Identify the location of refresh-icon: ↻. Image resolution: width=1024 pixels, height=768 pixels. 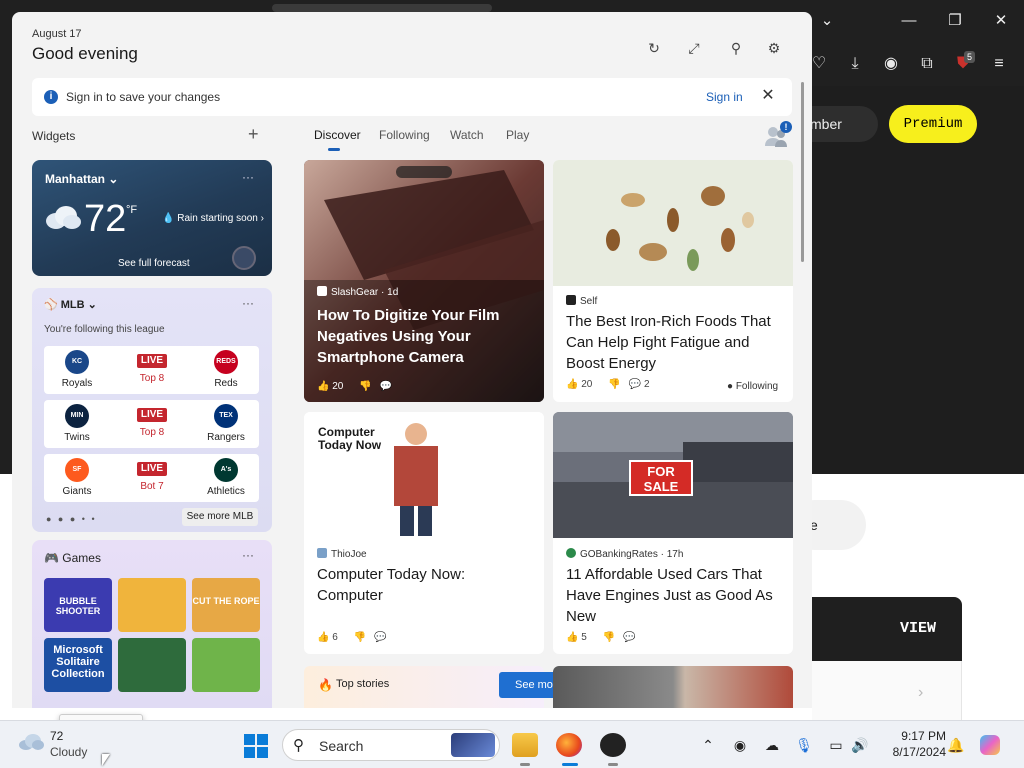
(654, 48).